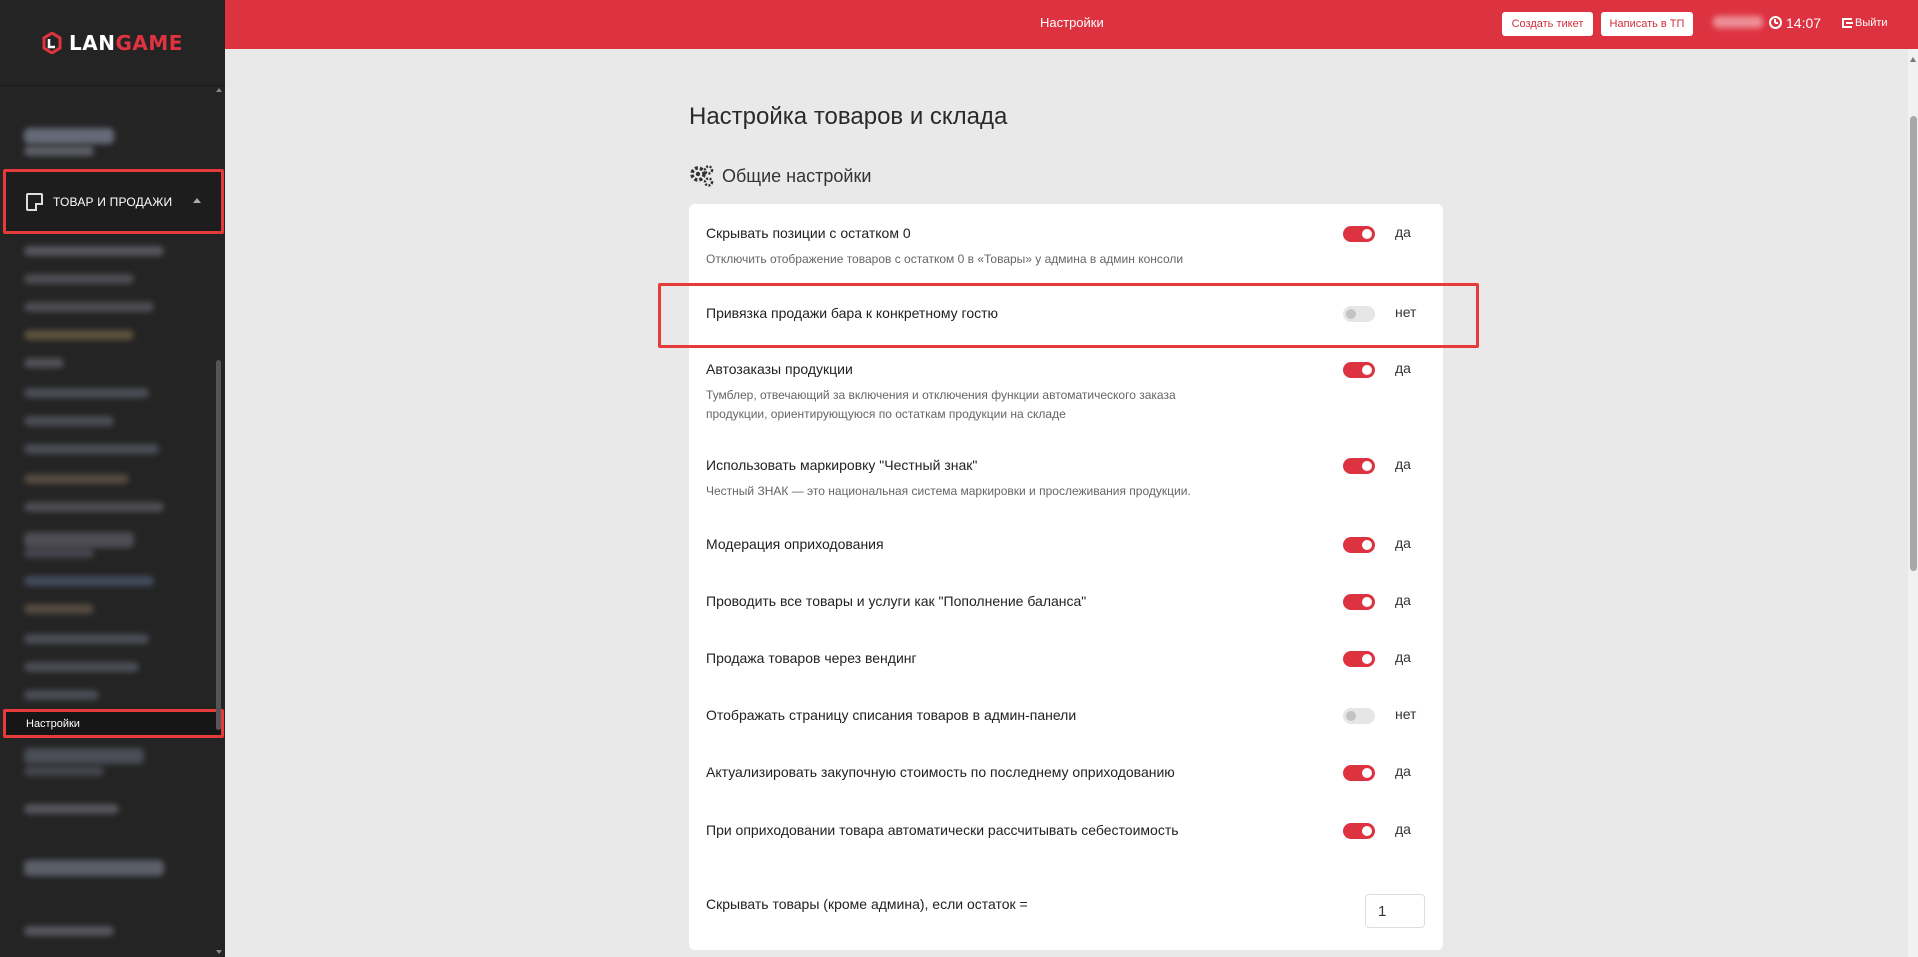  I want to click on toggle-hide-zero-stock, so click(1359, 234).